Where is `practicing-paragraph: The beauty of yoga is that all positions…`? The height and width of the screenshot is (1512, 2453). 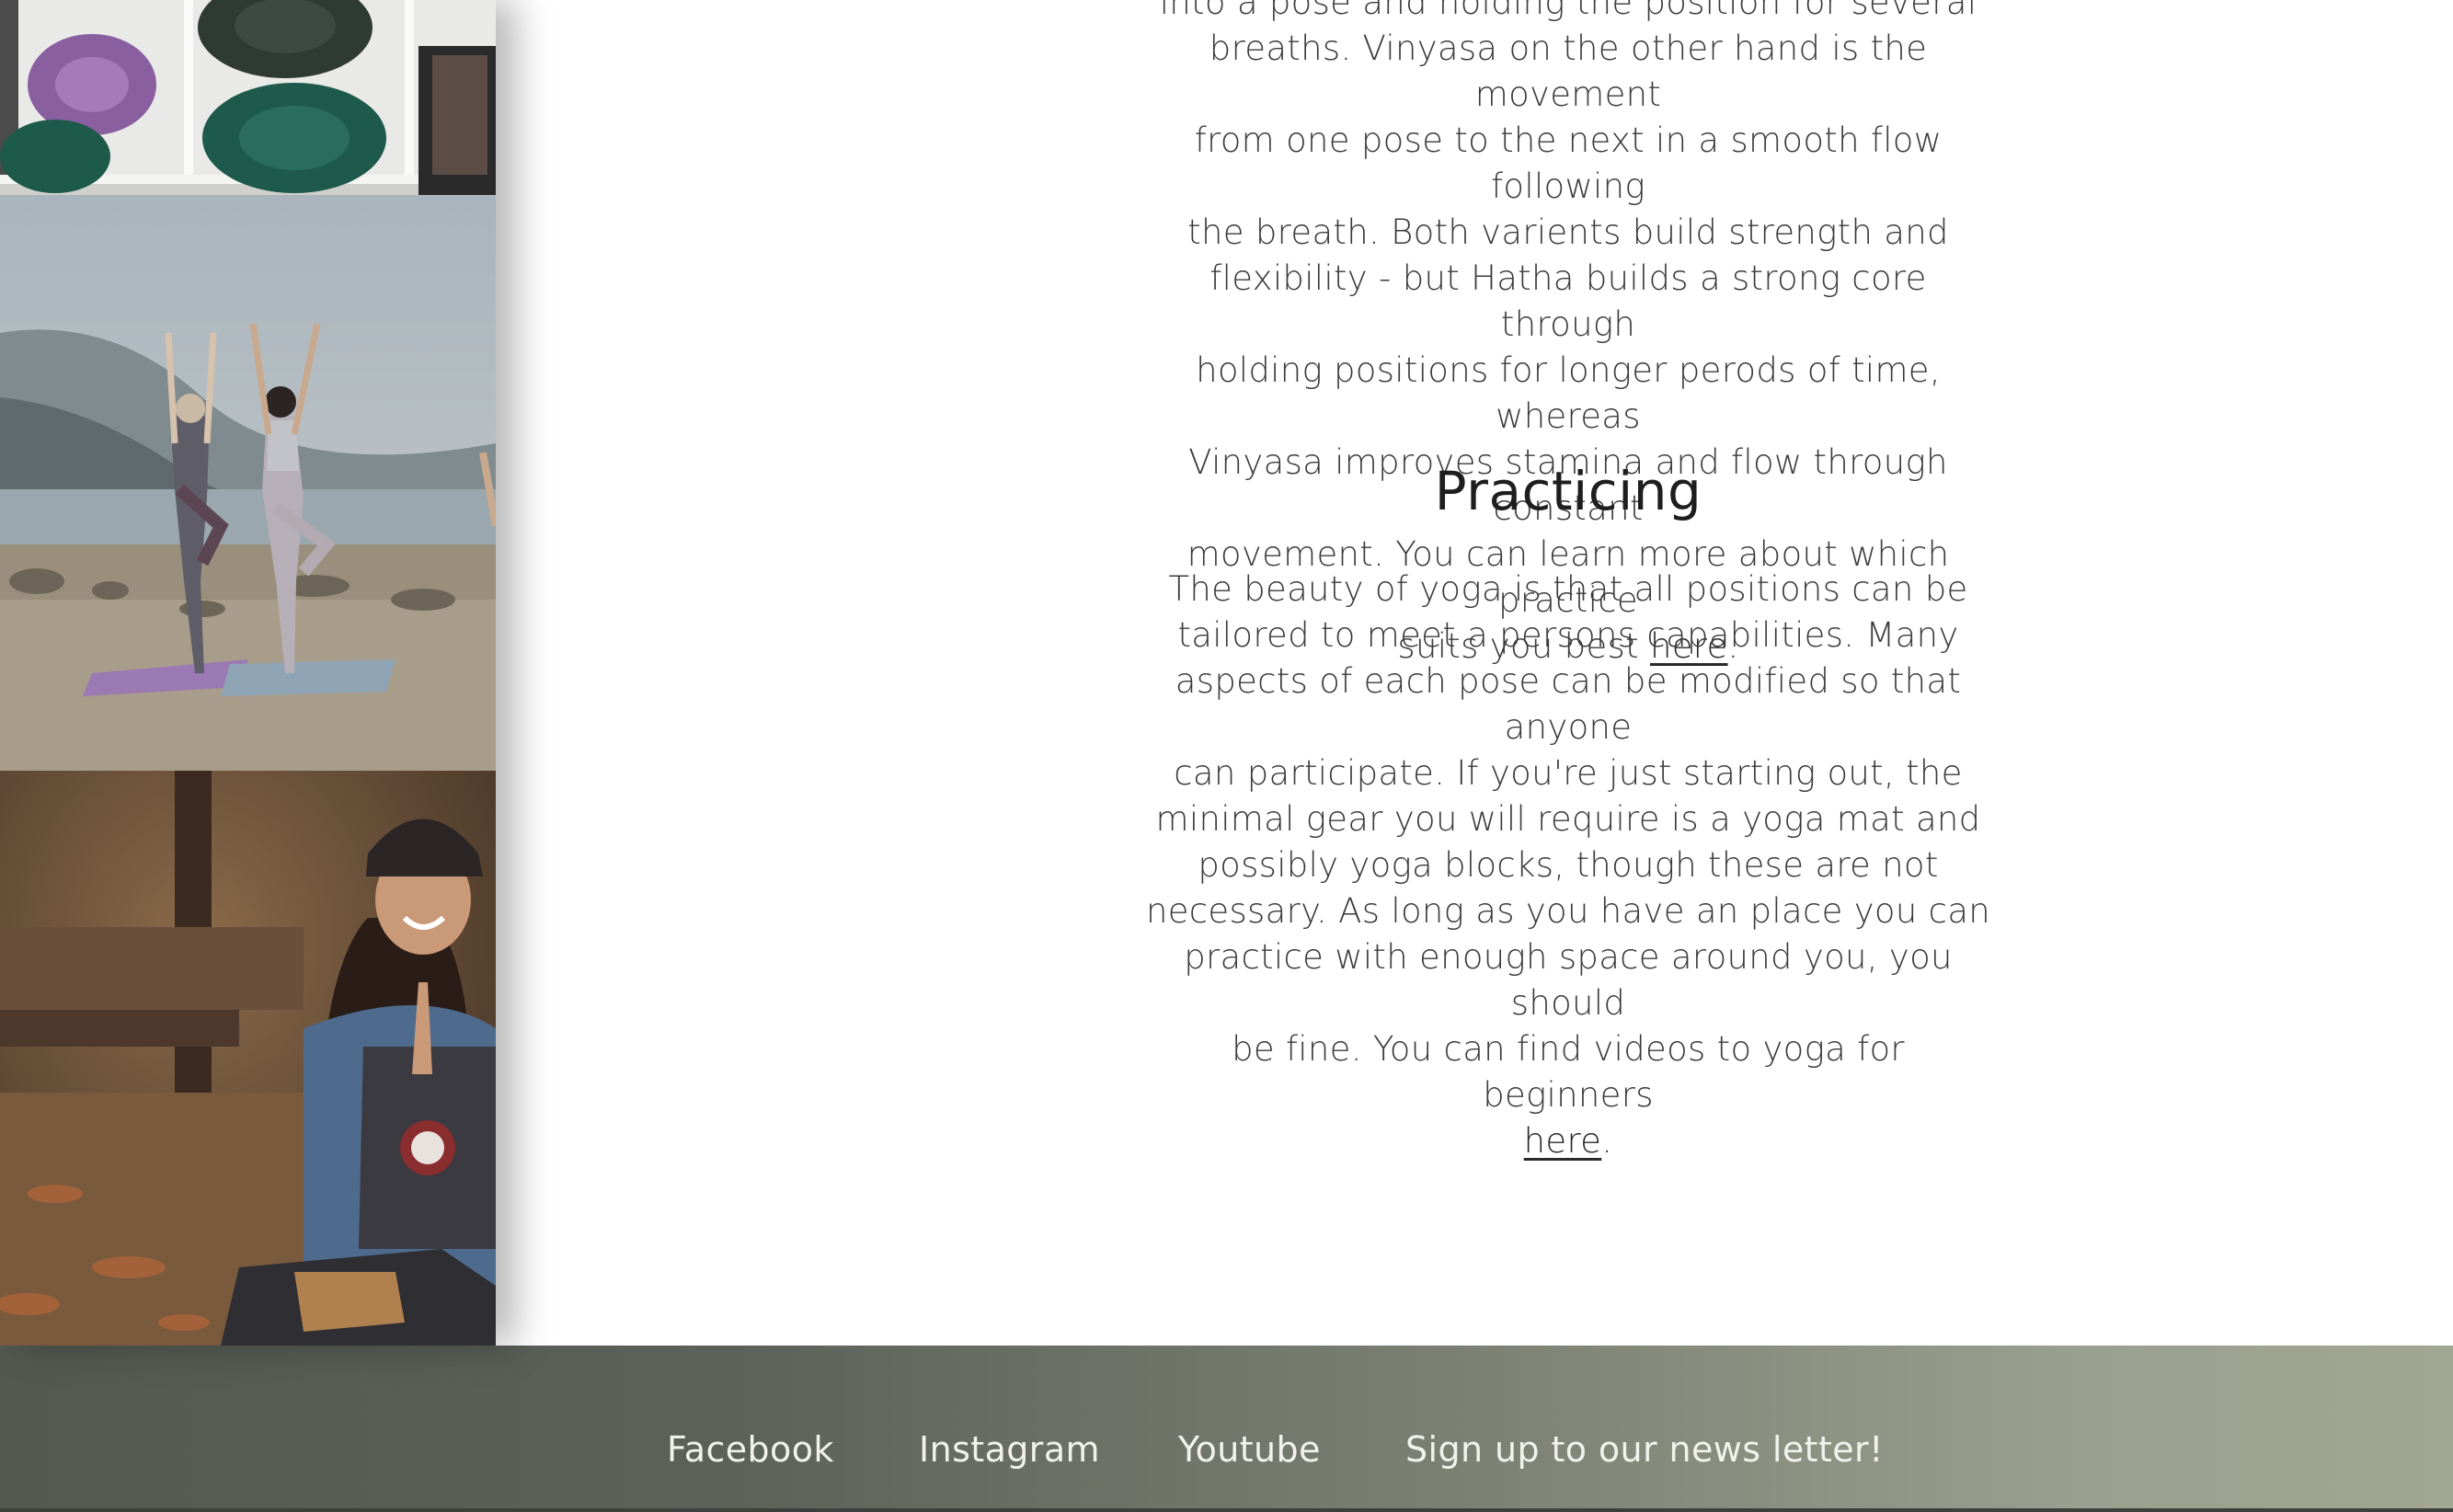
practicing-paragraph: The beauty of yoga is that all positions… is located at coordinates (1568, 865).